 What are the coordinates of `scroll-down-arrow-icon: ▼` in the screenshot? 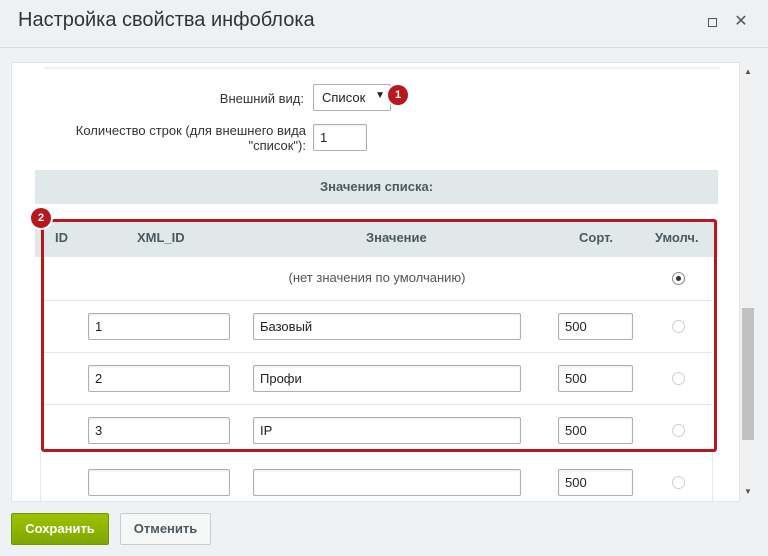 It's located at (748, 492).